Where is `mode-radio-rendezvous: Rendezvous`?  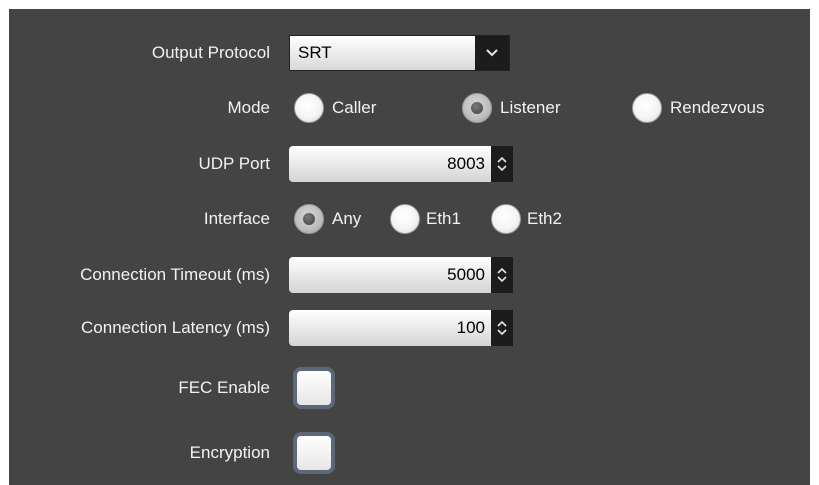
mode-radio-rendezvous: Rendezvous is located at coordinates (698, 108).